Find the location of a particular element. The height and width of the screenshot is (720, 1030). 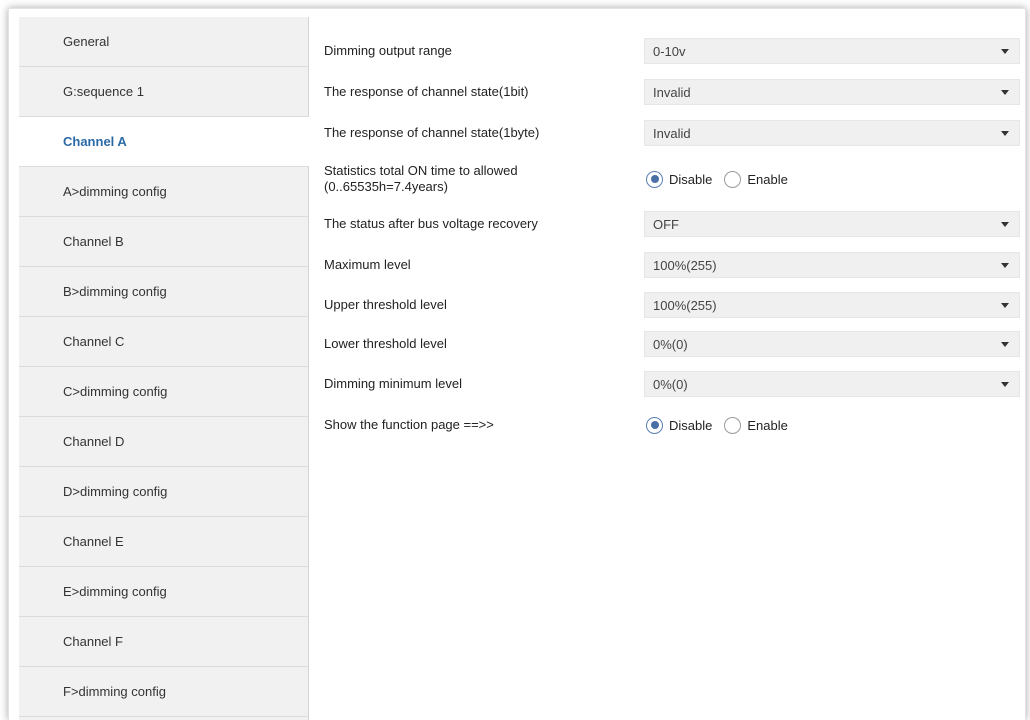

sidebar-item-f-dimming-config: F>dimming config is located at coordinates (163, 692).